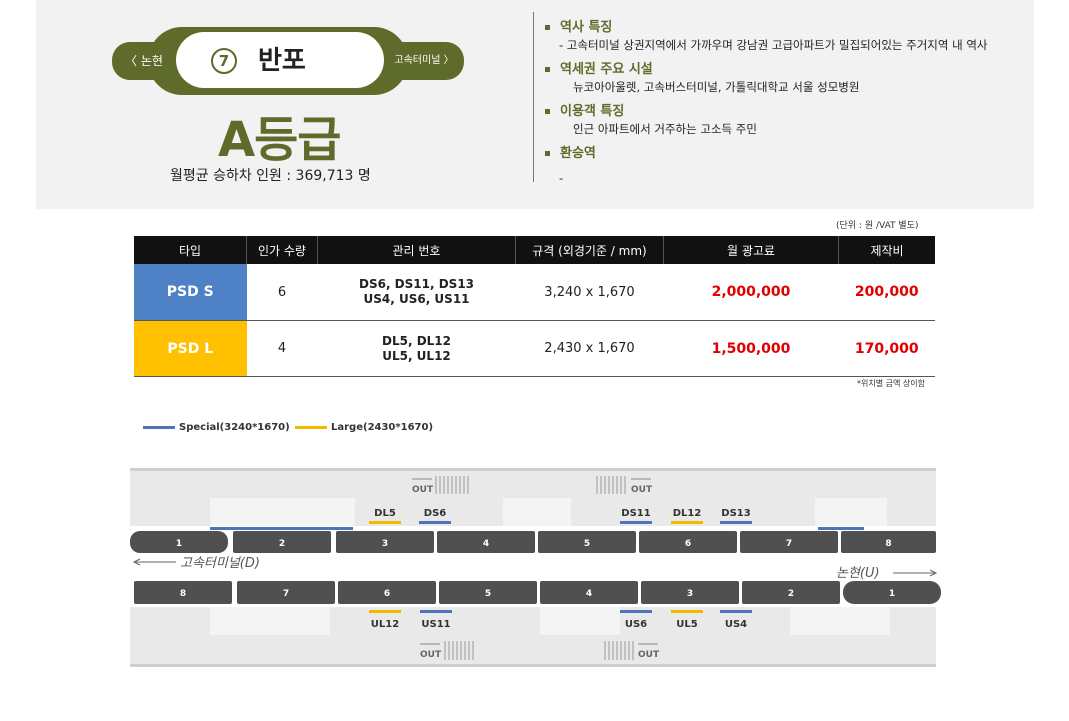 This screenshot has width=1069, height=721. I want to click on upper-train: 1 2 3 4 5 6 7 8, so click(533, 540).